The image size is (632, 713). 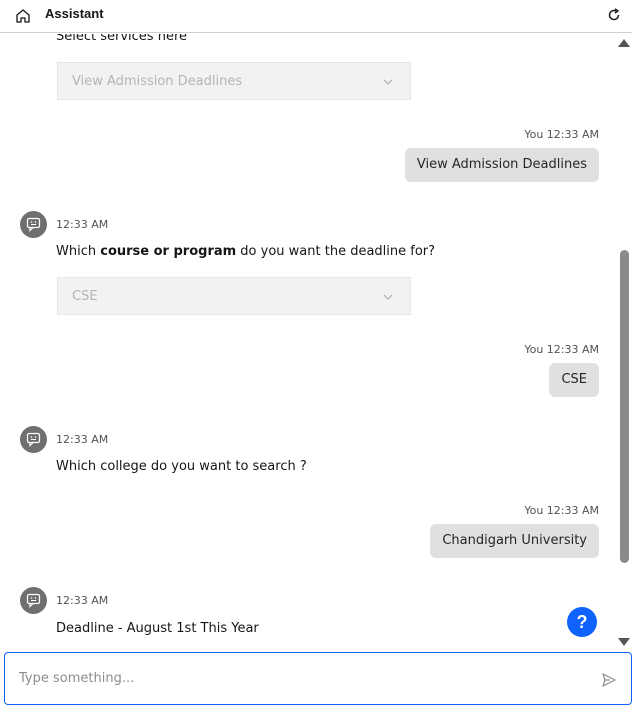 I want to click on select-value: CSE, so click(x=85, y=296).